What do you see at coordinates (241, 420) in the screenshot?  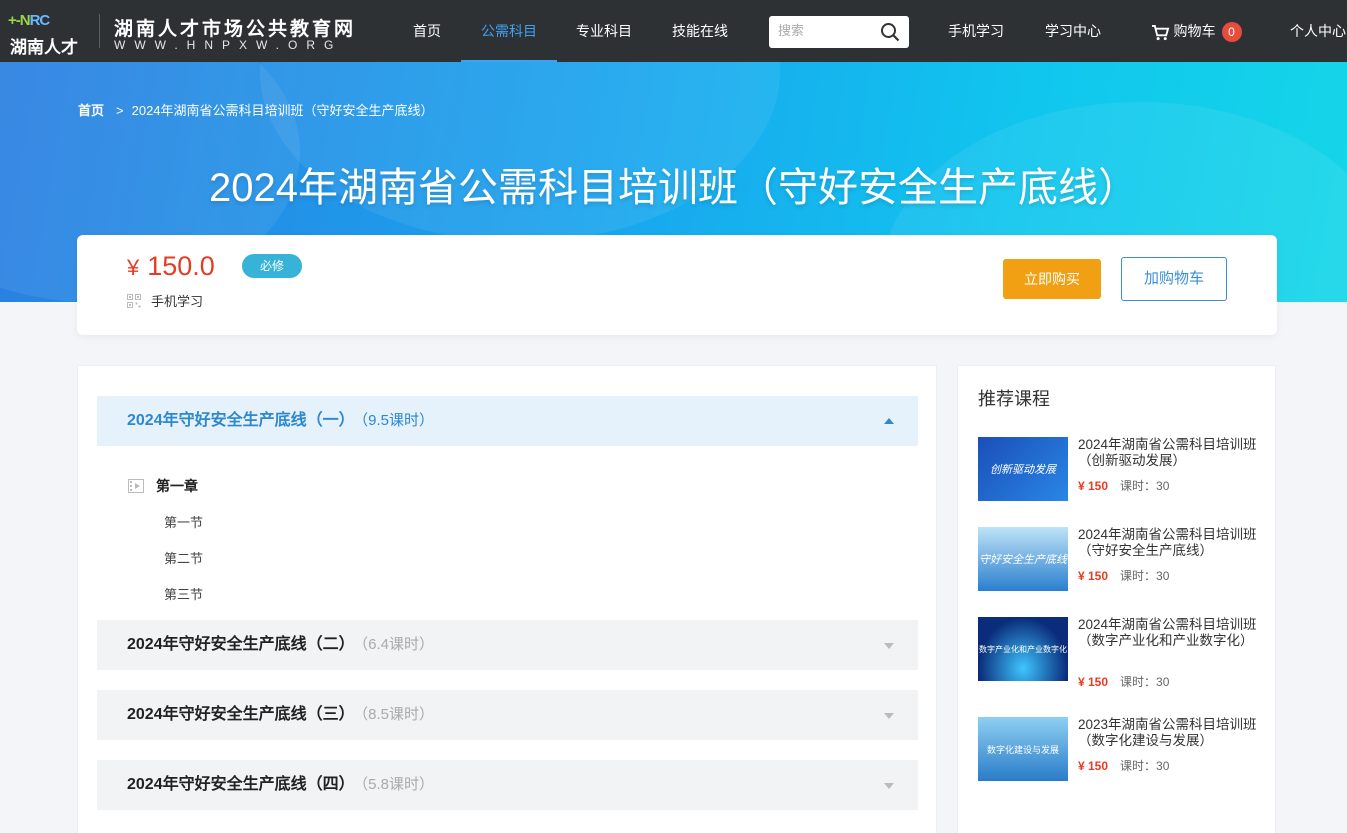 I see `section-title: 2024年守好安全生产底线（一）` at bounding box center [241, 420].